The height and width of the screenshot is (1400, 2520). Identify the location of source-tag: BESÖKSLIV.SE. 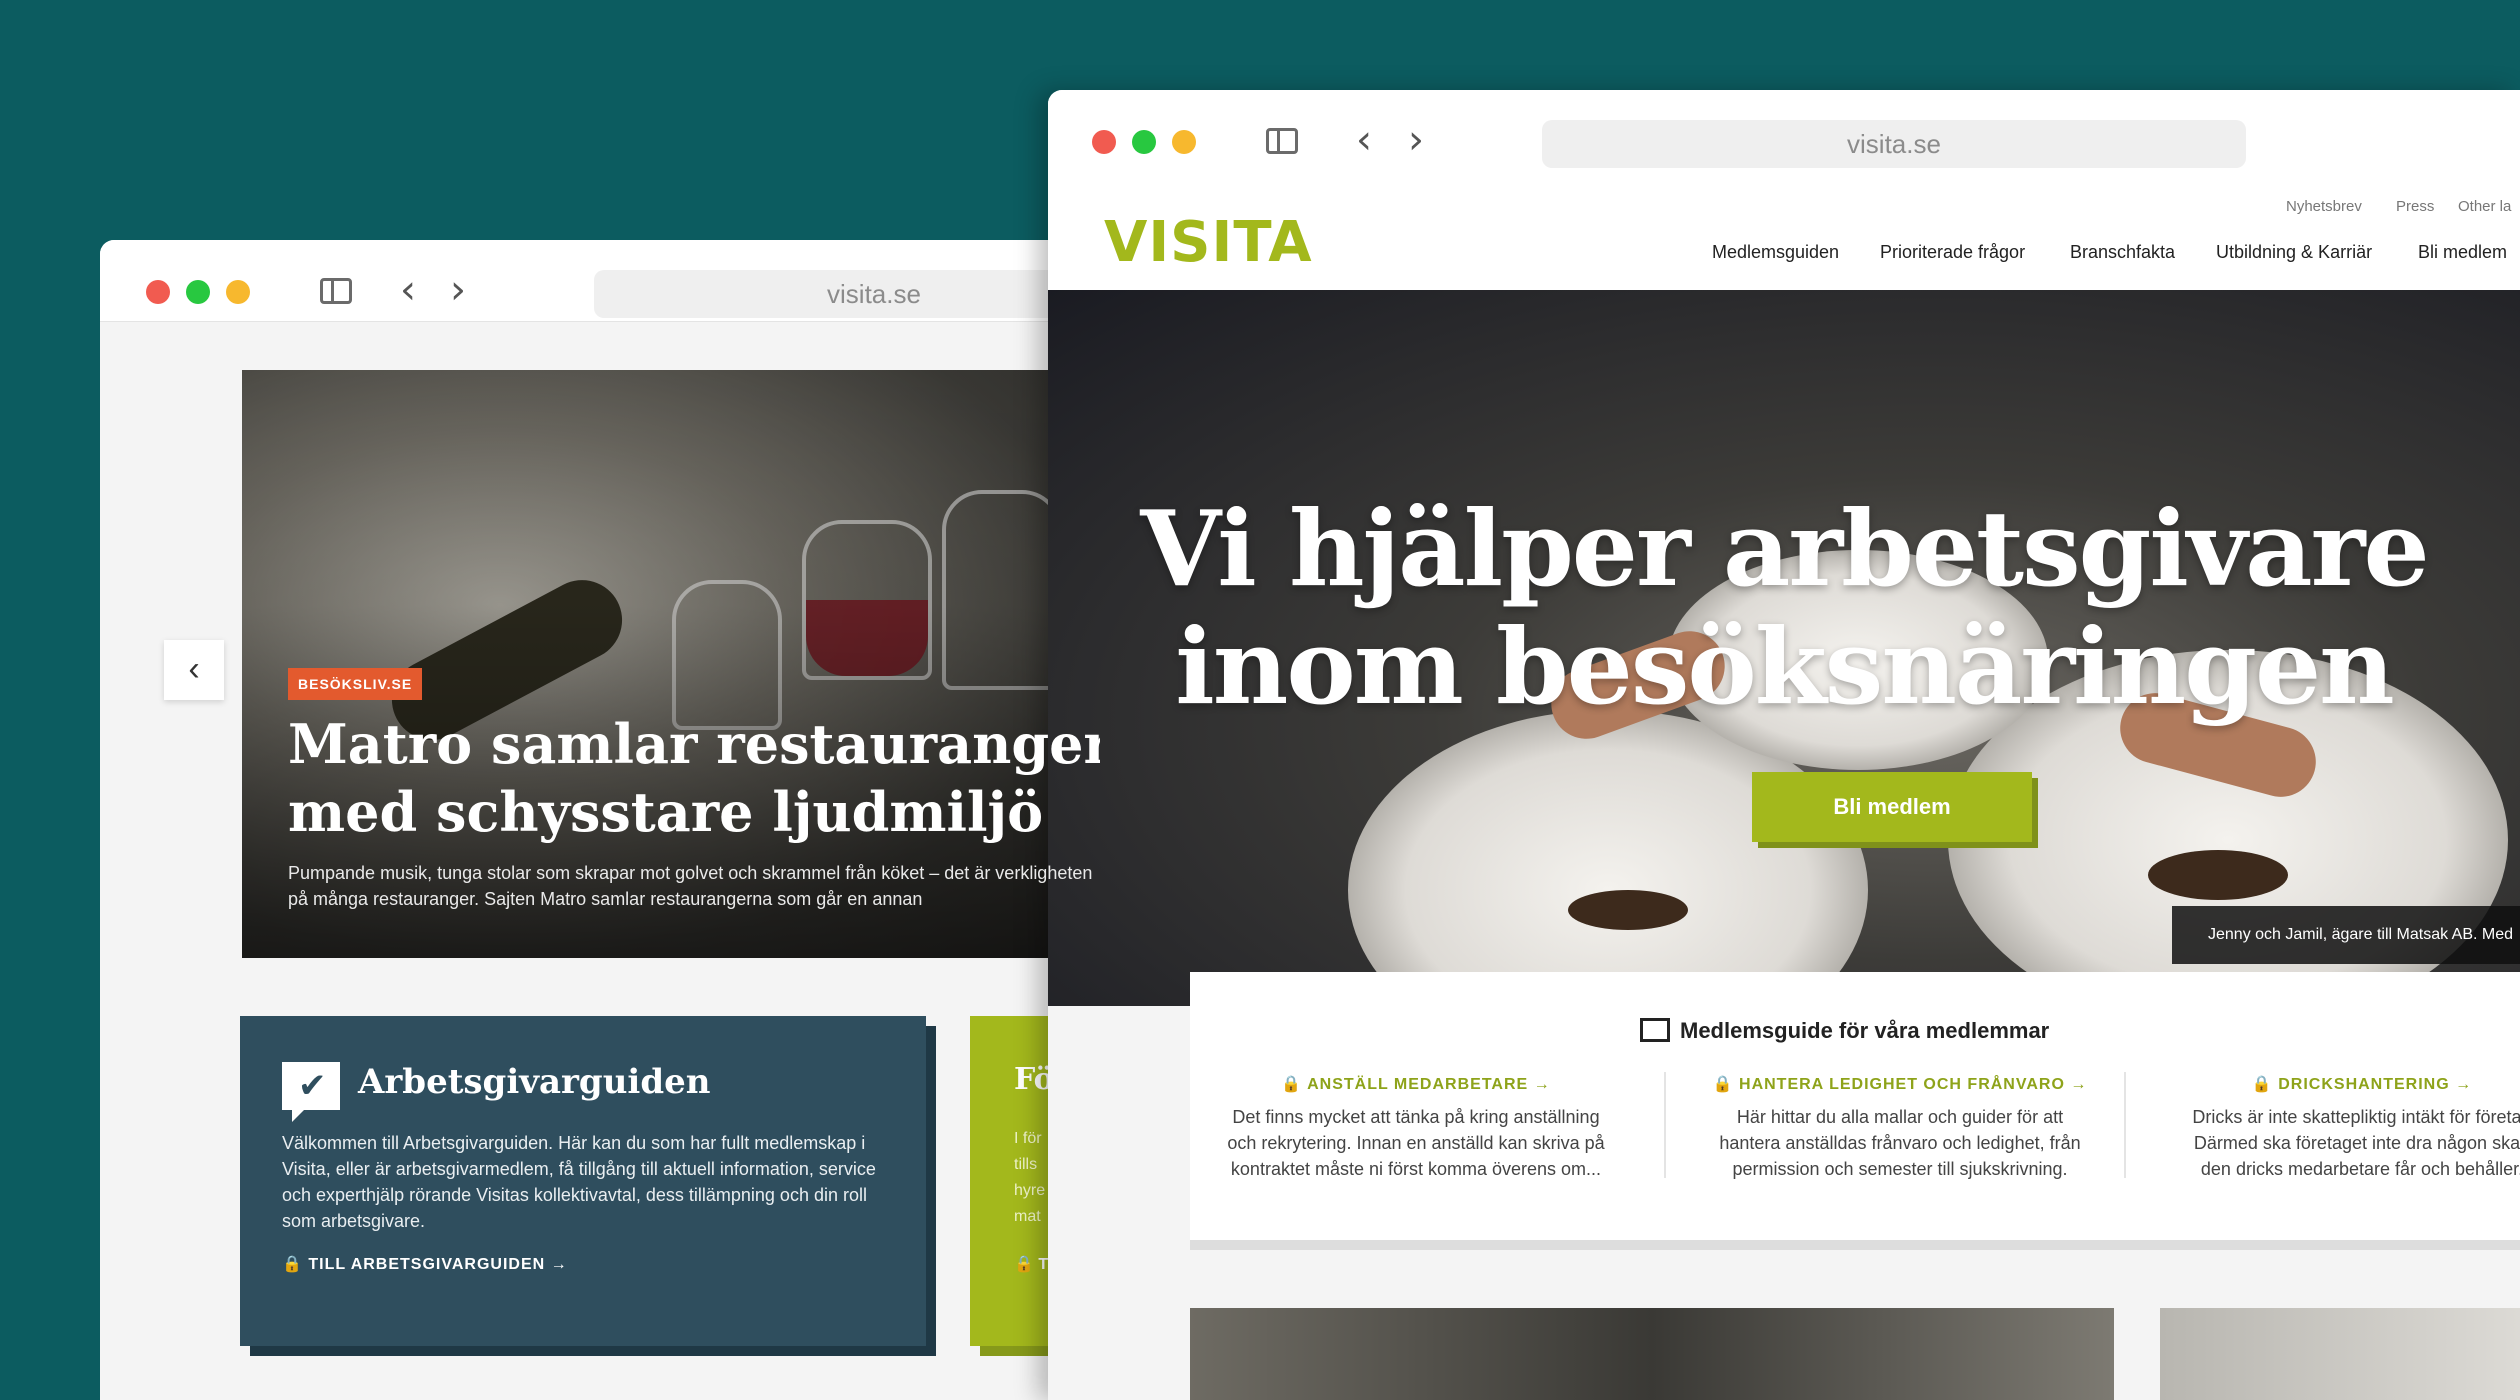
(355, 684).